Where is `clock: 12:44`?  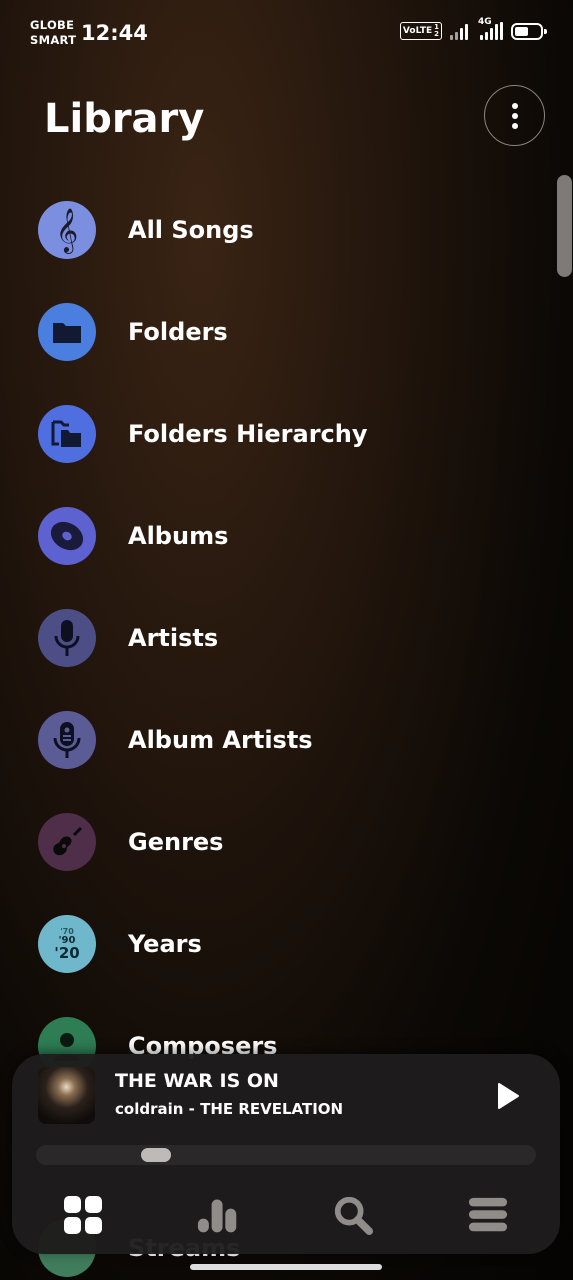 clock: 12:44 is located at coordinates (114, 33).